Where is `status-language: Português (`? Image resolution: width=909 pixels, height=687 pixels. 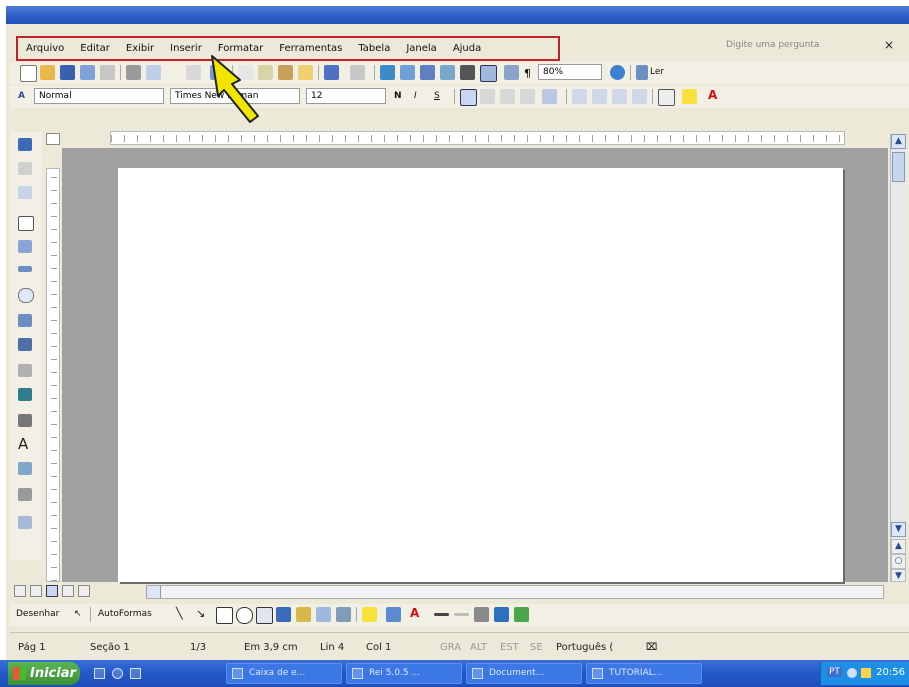
status-language: Português ( is located at coordinates (584, 647).